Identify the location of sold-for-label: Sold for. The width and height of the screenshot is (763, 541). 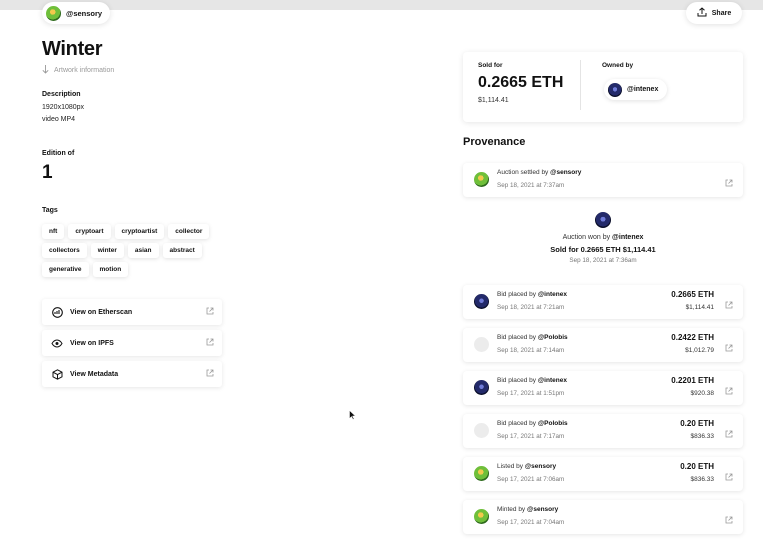
(490, 65).